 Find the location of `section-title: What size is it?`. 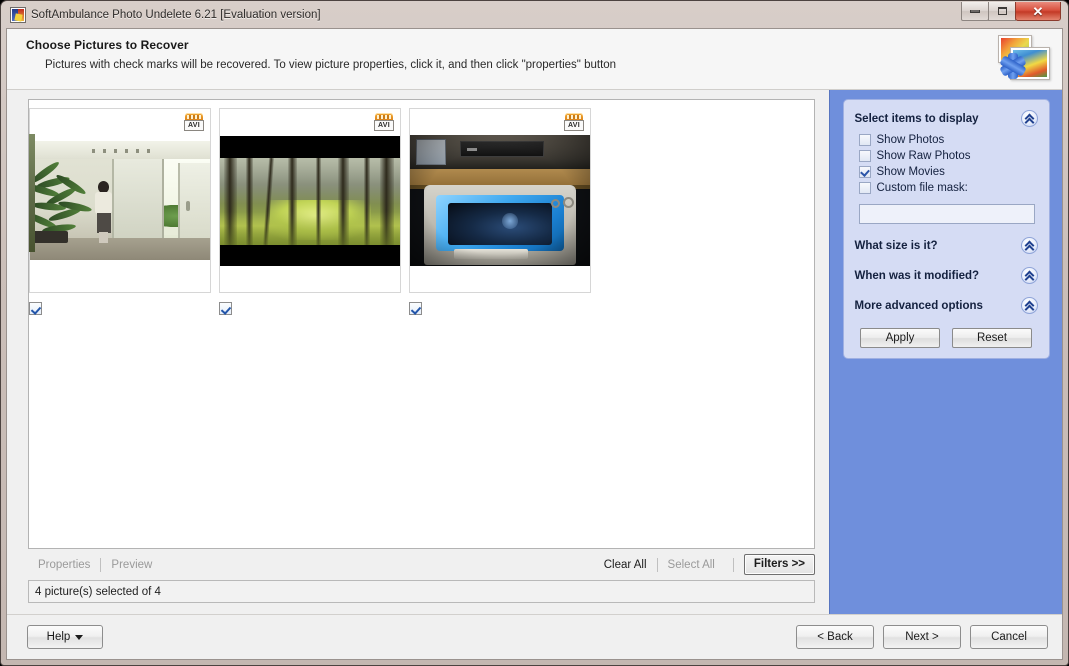

section-title: What size is it? is located at coordinates (896, 245).